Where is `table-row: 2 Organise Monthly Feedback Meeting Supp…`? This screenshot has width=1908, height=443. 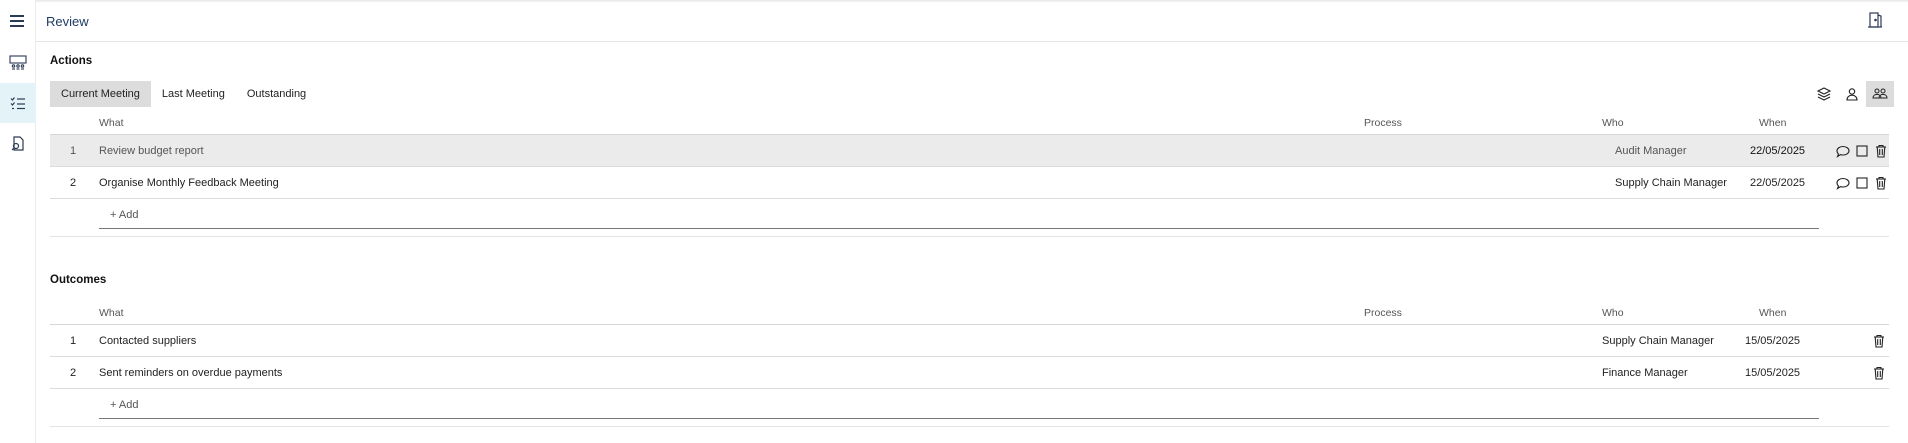
table-row: 2 Organise Monthly Feedback Meeting Supp… is located at coordinates (969, 183).